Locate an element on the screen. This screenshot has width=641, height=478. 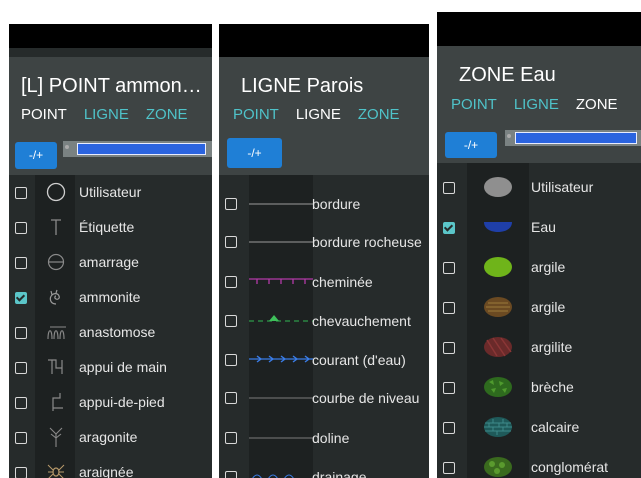
item-label: appui-de-pied is located at coordinates (122, 402).